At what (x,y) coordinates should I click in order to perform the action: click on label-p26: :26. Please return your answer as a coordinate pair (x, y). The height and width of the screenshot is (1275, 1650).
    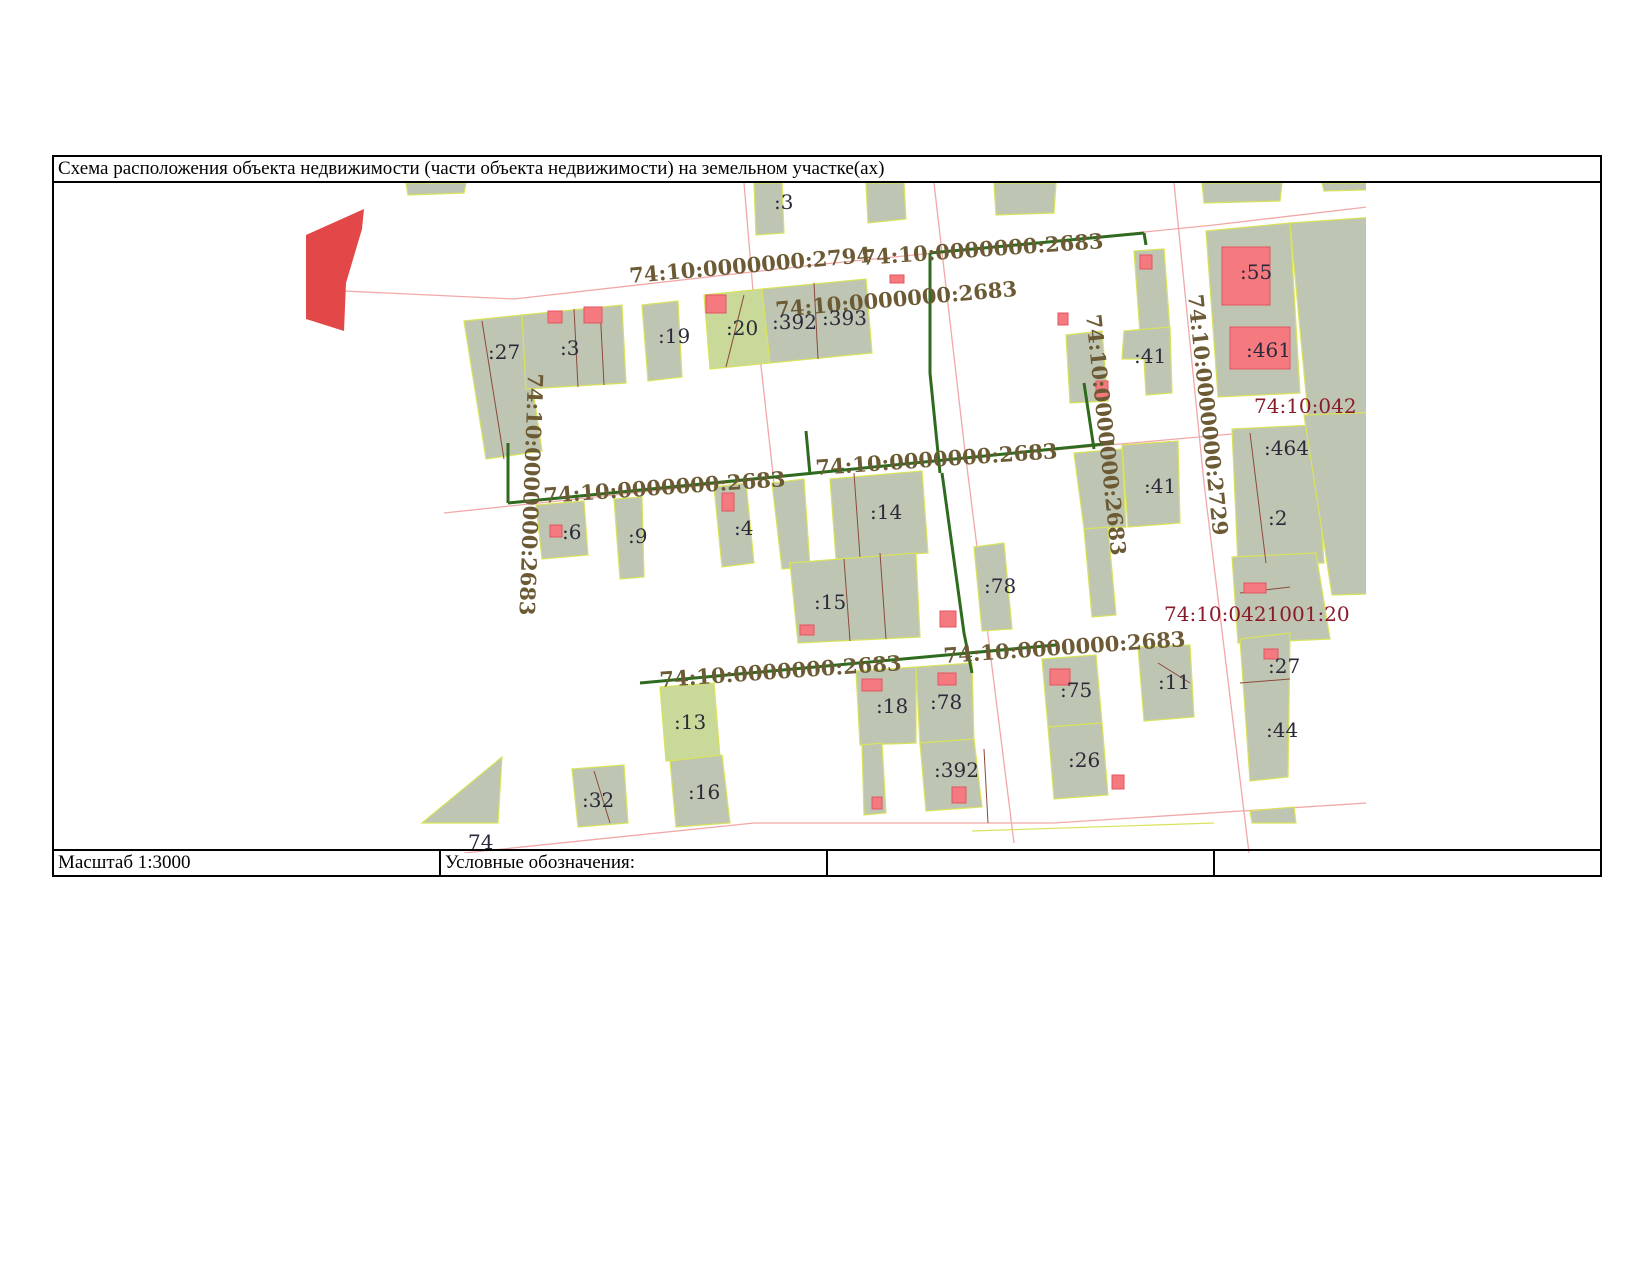
    Looking at the image, I should click on (1084, 760).